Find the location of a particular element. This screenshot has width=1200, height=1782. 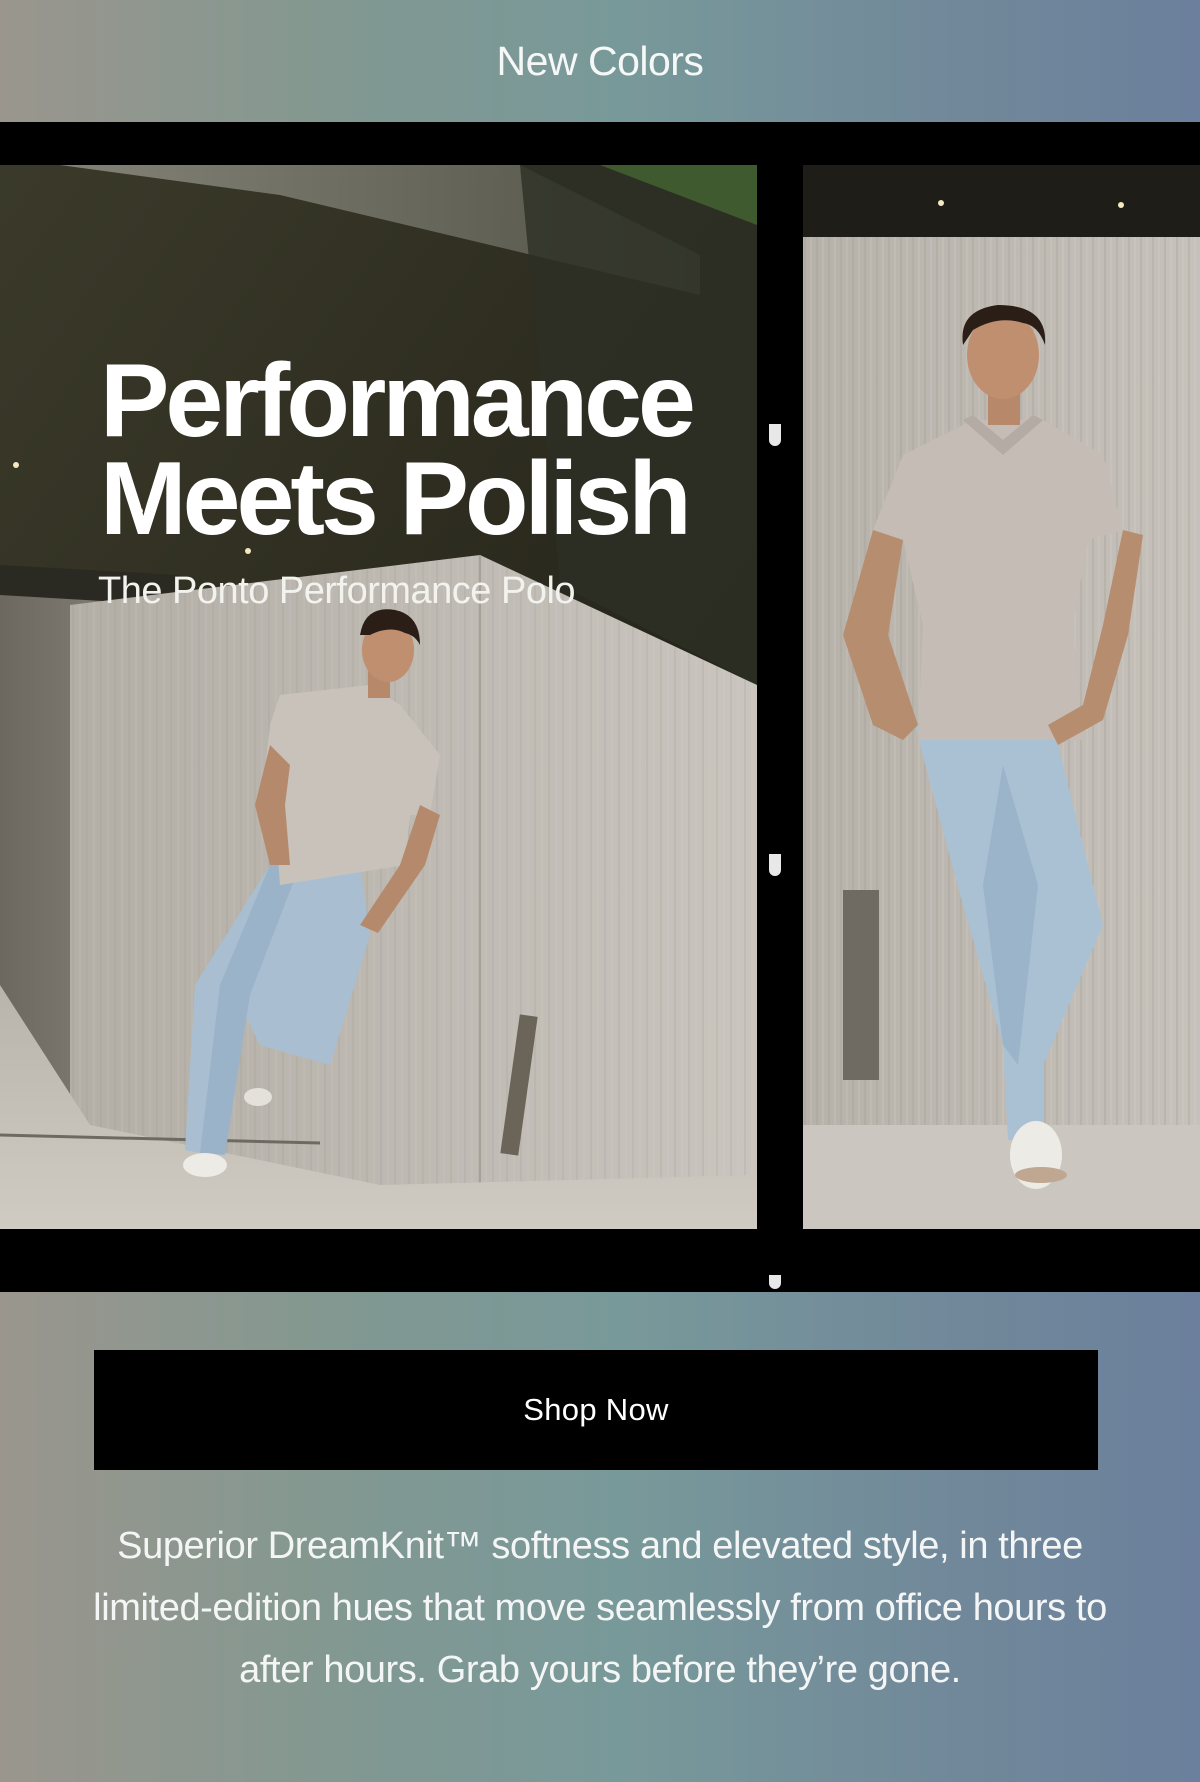

banner-label: New Colors is located at coordinates (600, 60).